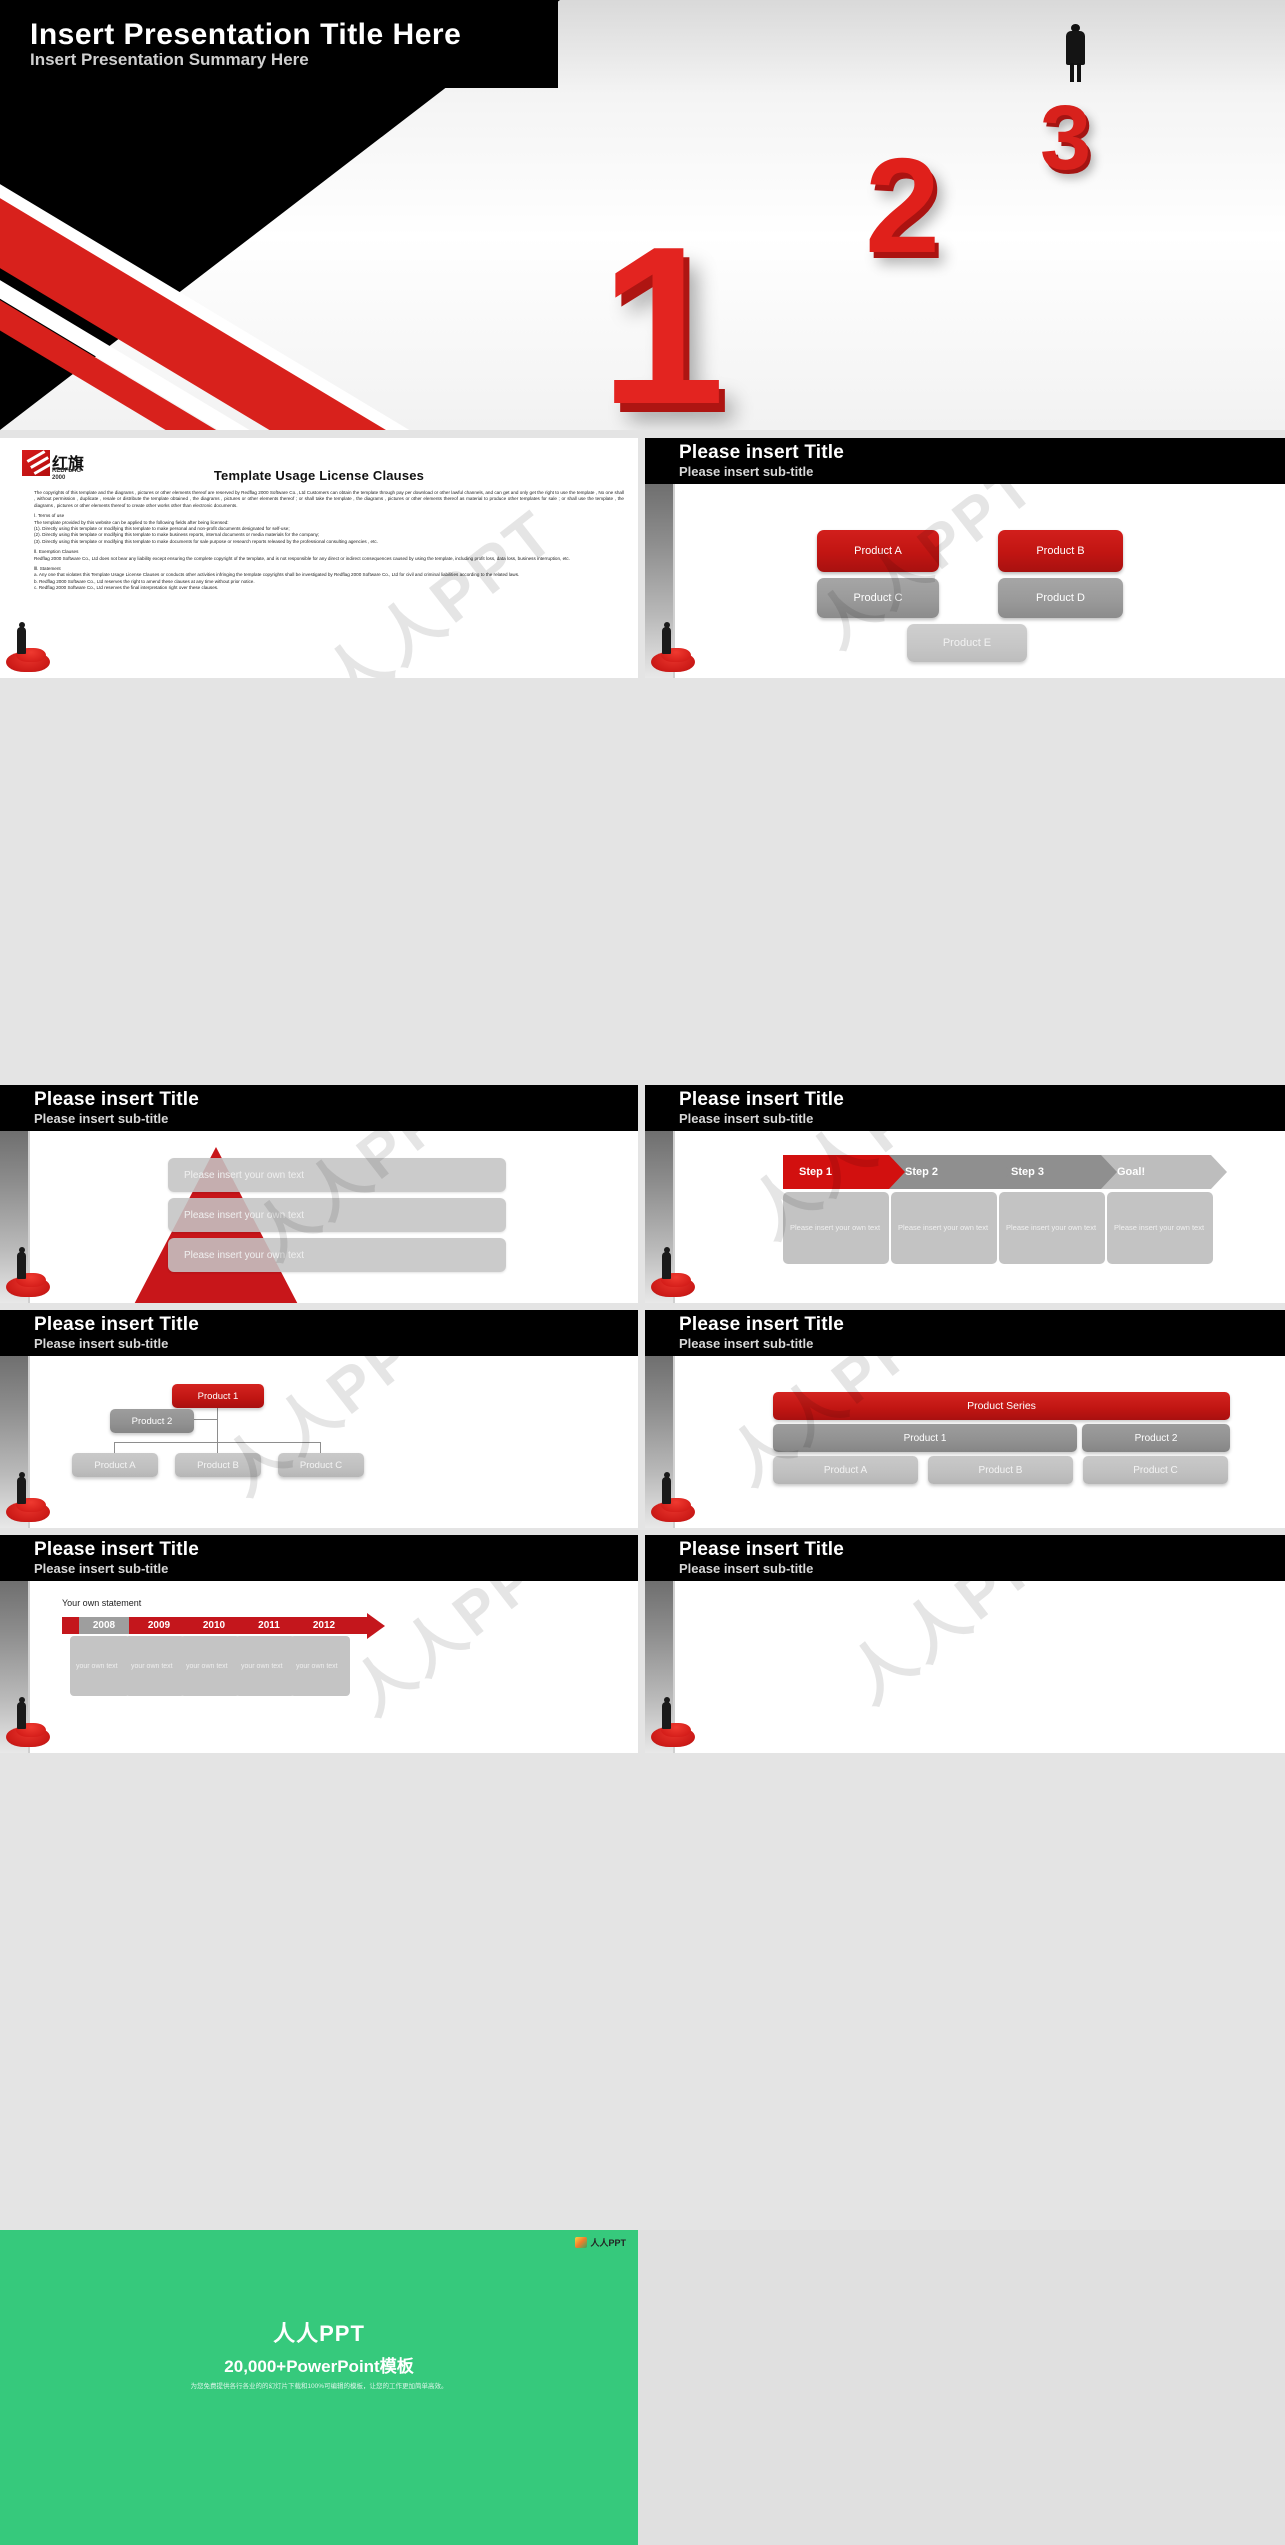 The height and width of the screenshot is (2545, 1285). I want to click on promo-tagline: 20,000+PowerPoint模板, so click(319, 2366).